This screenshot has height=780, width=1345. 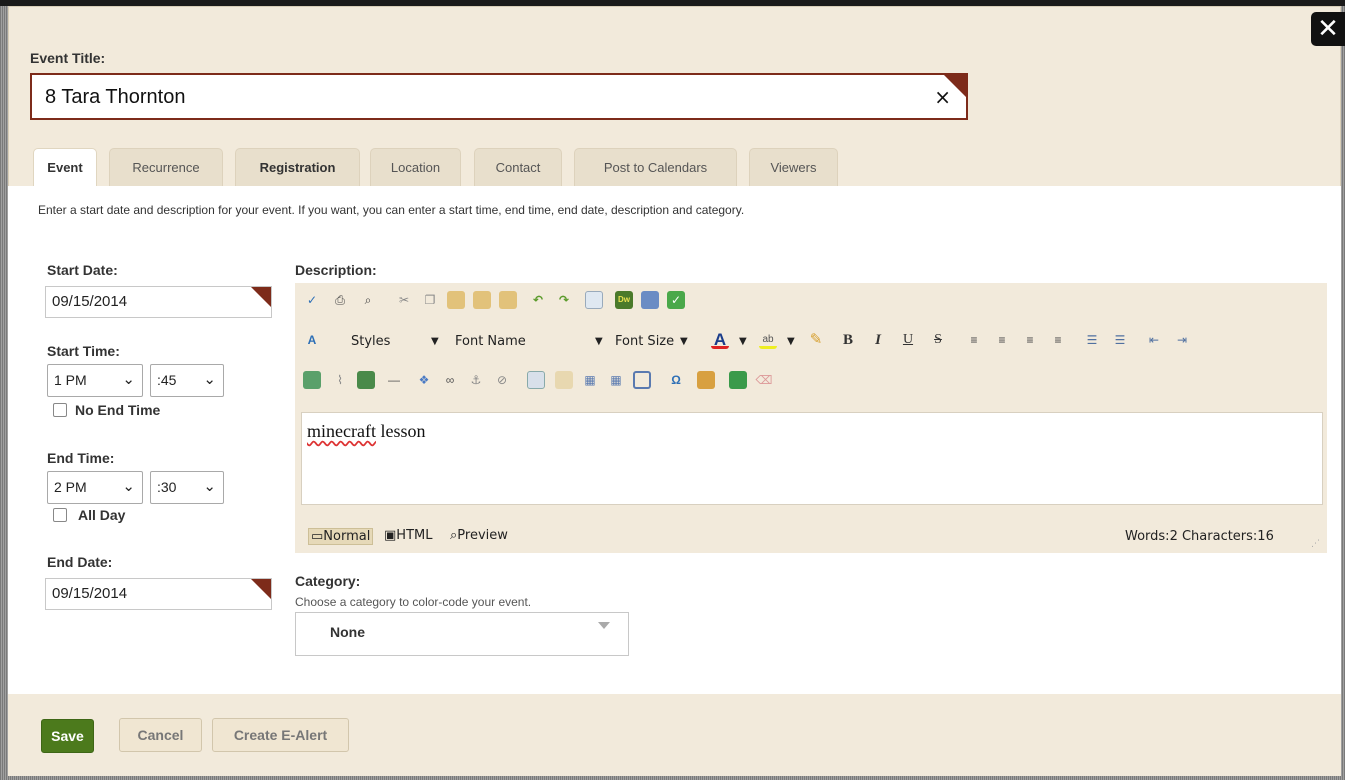 I want to click on description-content-area: minecraft lesson, so click(x=812, y=458).